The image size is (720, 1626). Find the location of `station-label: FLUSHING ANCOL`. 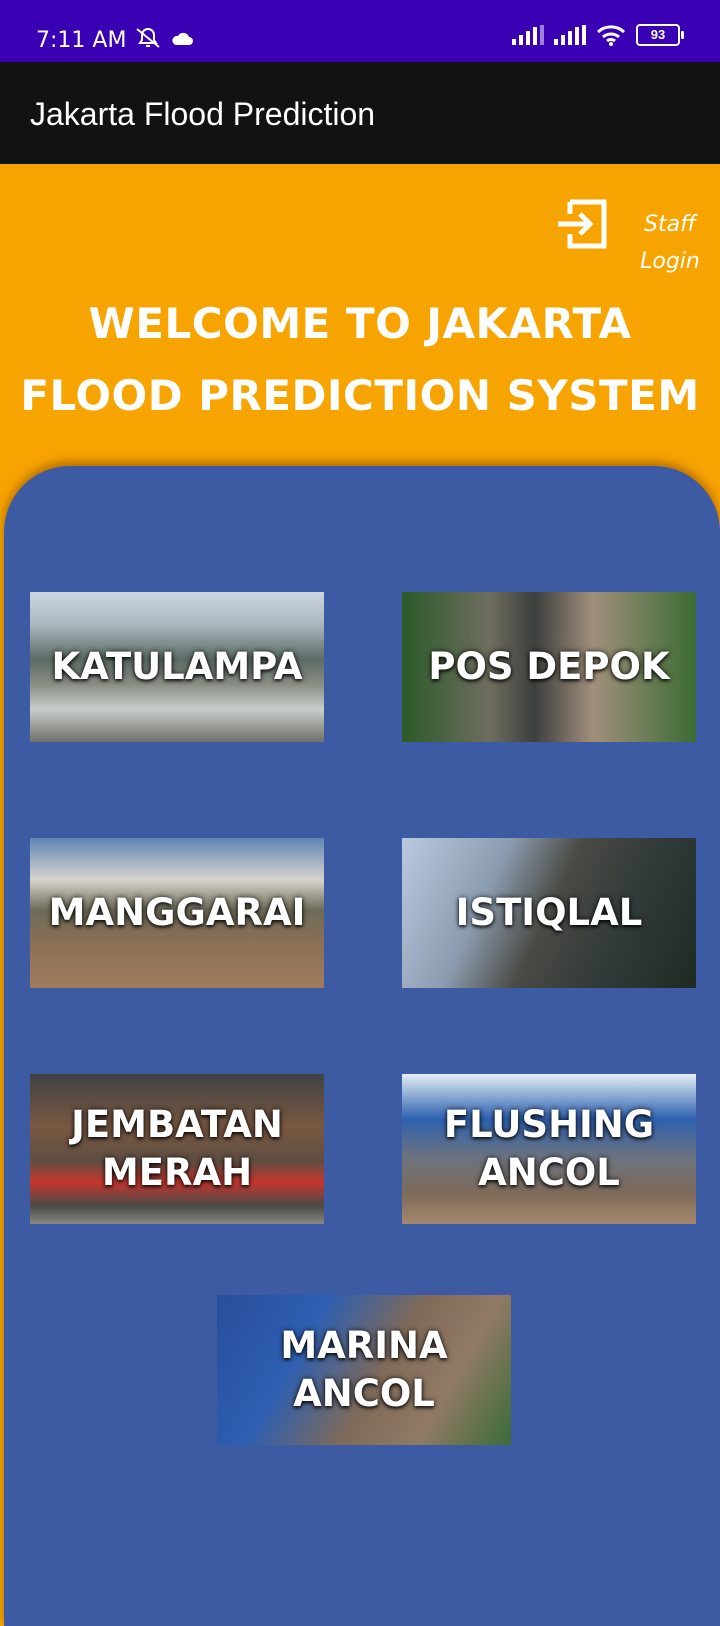

station-label: FLUSHING ANCOL is located at coordinates (549, 1148).